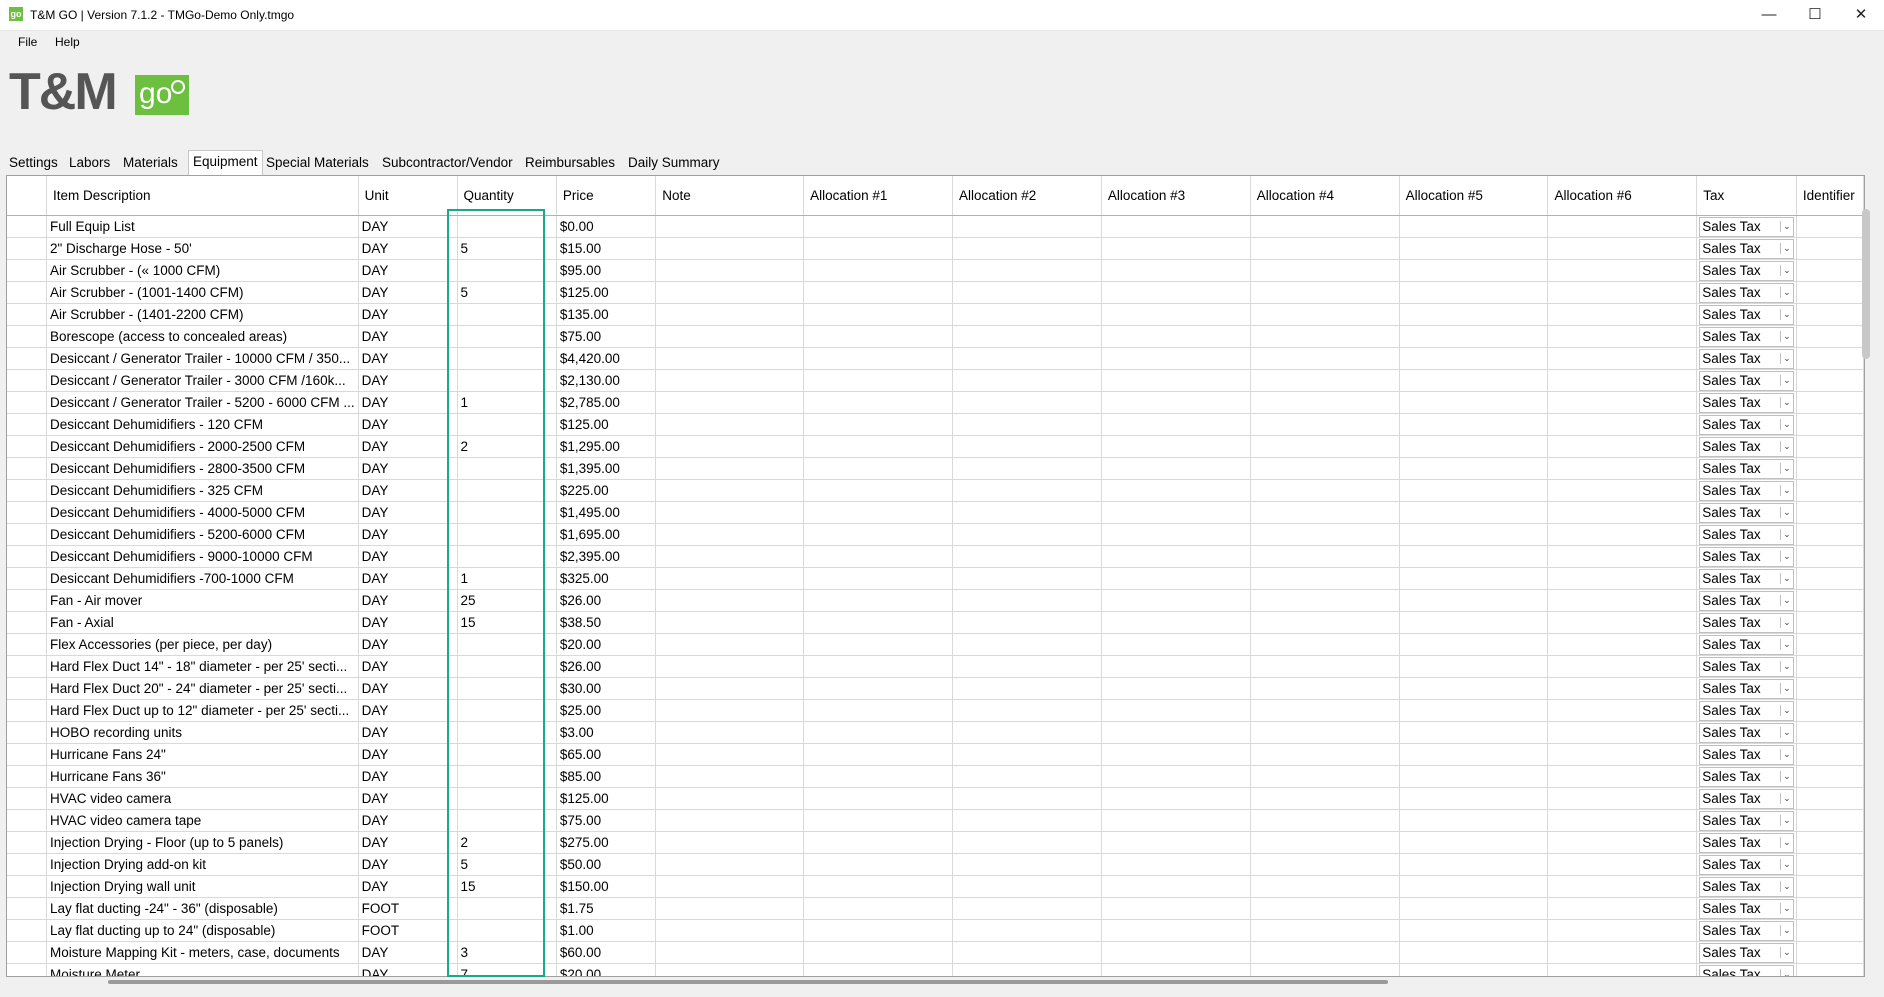  I want to click on cell-item-description: Flex Accessories (per piece, per day), so click(202, 644).